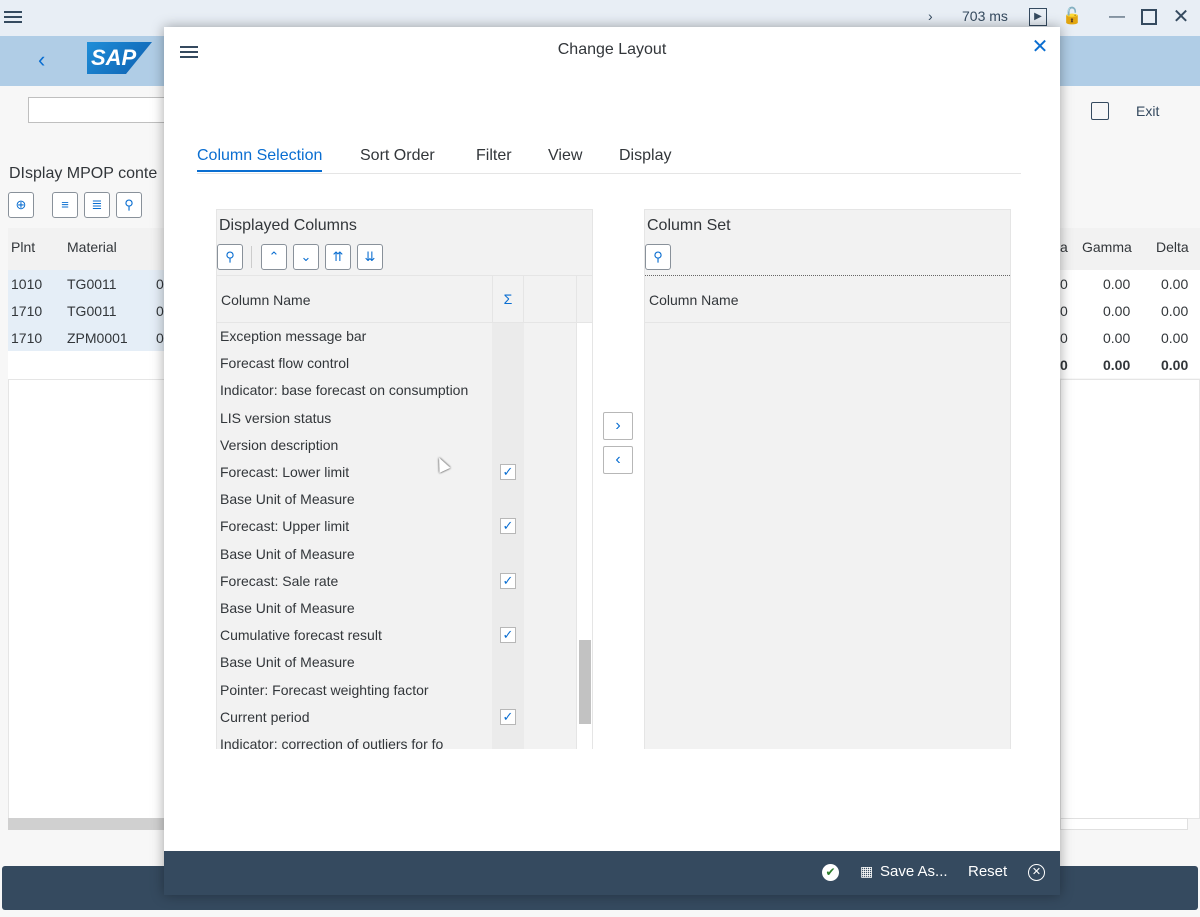 This screenshot has width=1200, height=917. I want to click on column-name-label: Forecast: Lower limit, so click(285, 472).